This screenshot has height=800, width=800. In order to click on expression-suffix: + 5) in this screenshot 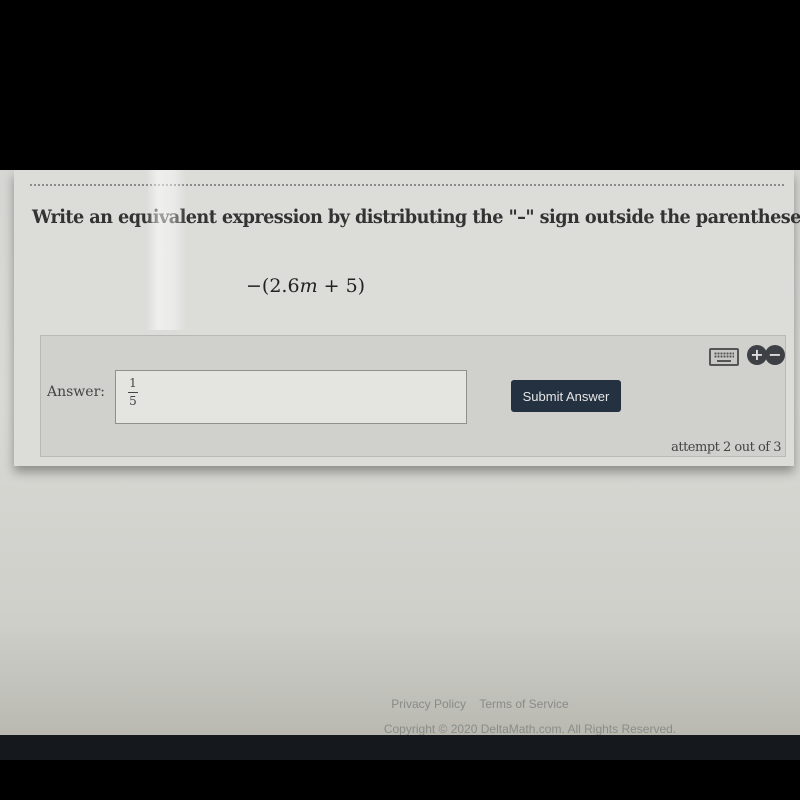, I will do `click(341, 286)`.